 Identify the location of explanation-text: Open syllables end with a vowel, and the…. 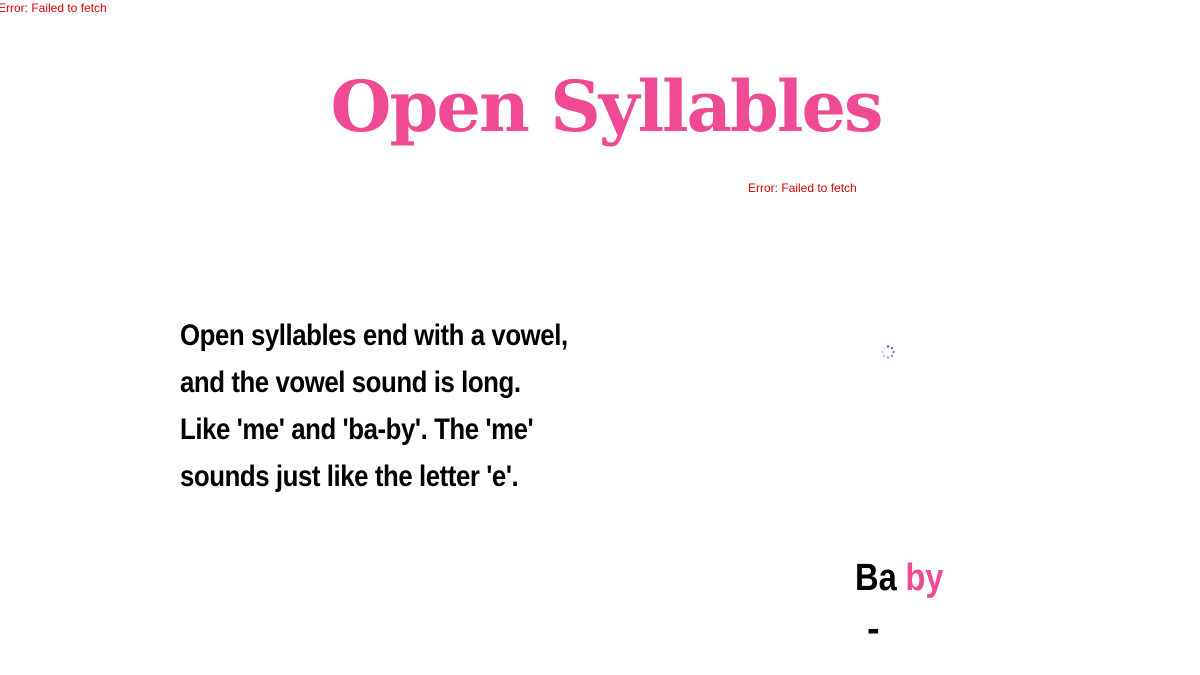
(403, 406).